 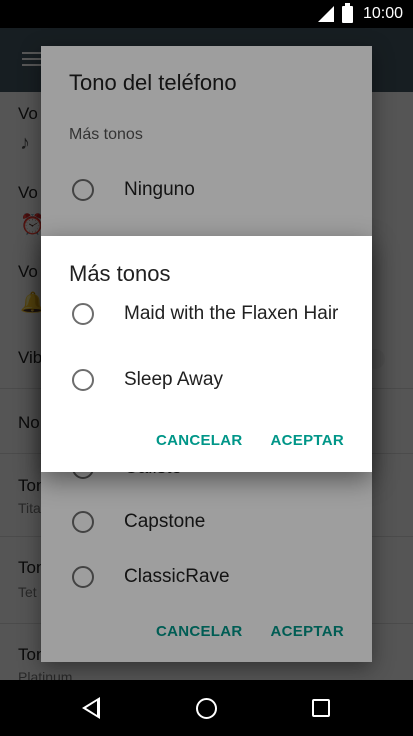 I want to click on navigation-bar, so click(x=206, y=708).